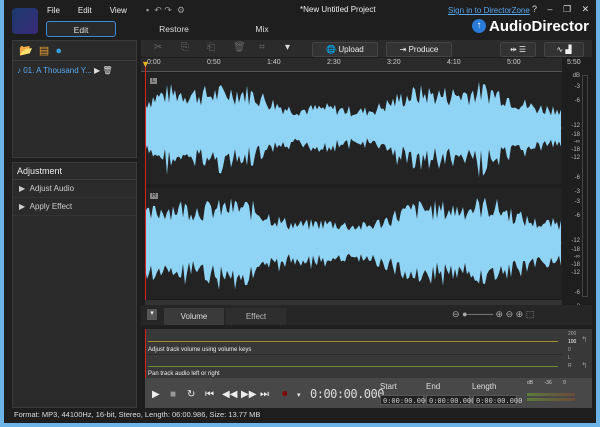 The image size is (600, 427). What do you see at coordinates (256, 316) in the screenshot?
I see `tab-effect: Effect` at bounding box center [256, 316].